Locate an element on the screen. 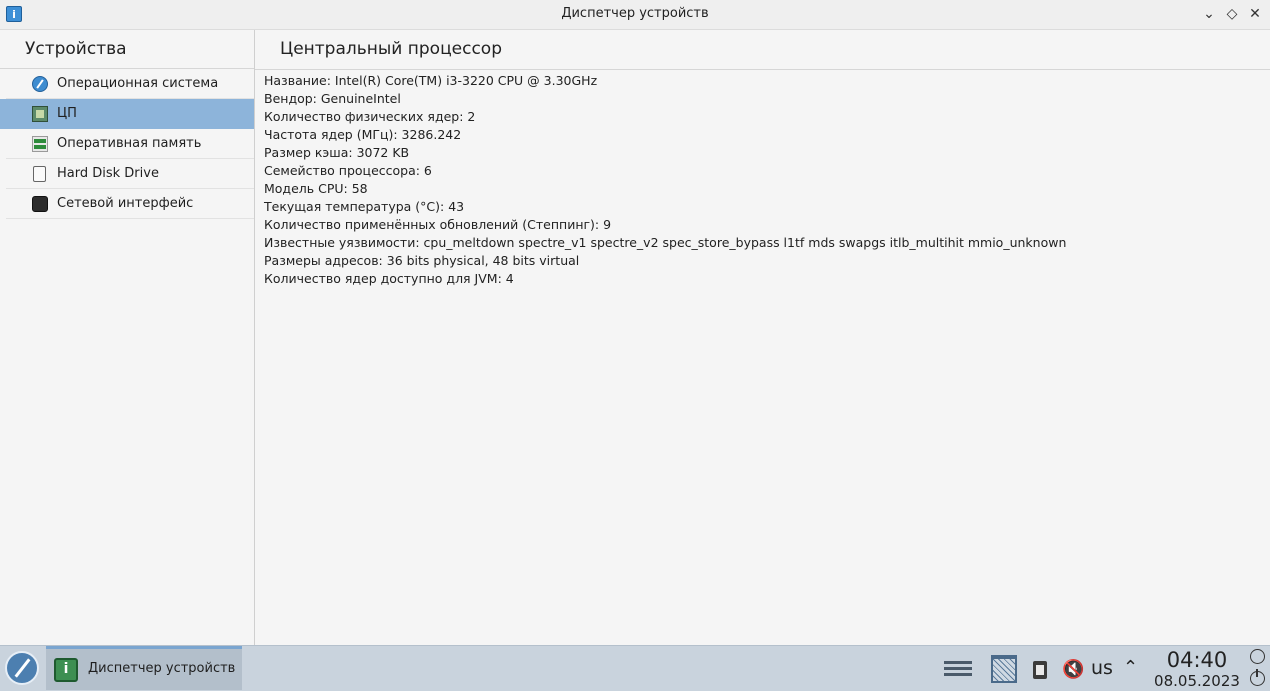  window-titlebar: i Диспетчер устройств ⌄ ◇ ✕ is located at coordinates (635, 15).